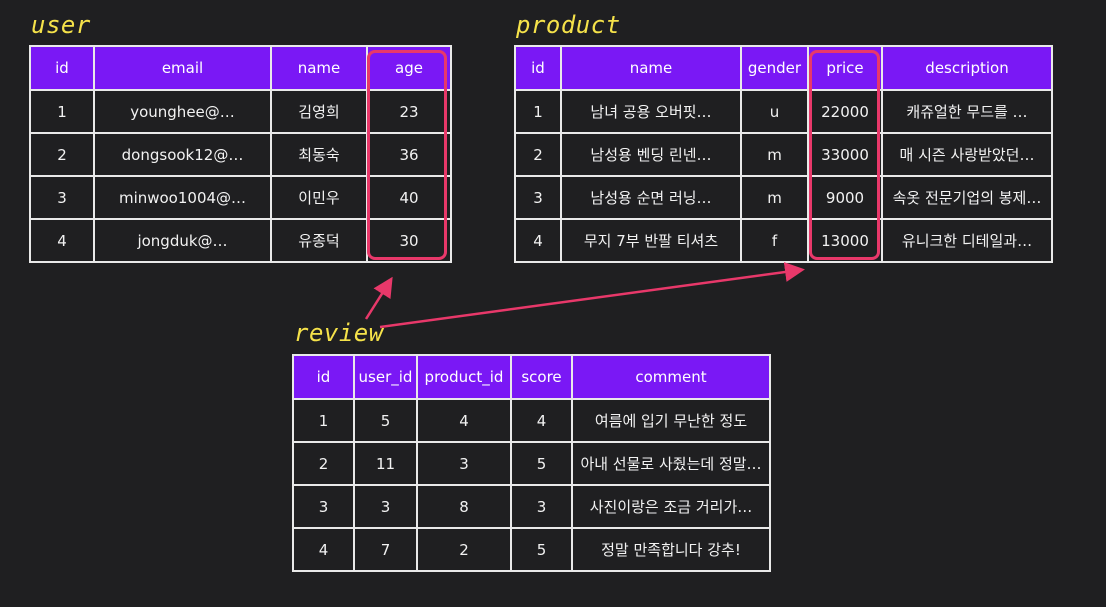 This screenshot has height=607, width=1106. I want to click on arrow-to-user-age, so click(378, 298).